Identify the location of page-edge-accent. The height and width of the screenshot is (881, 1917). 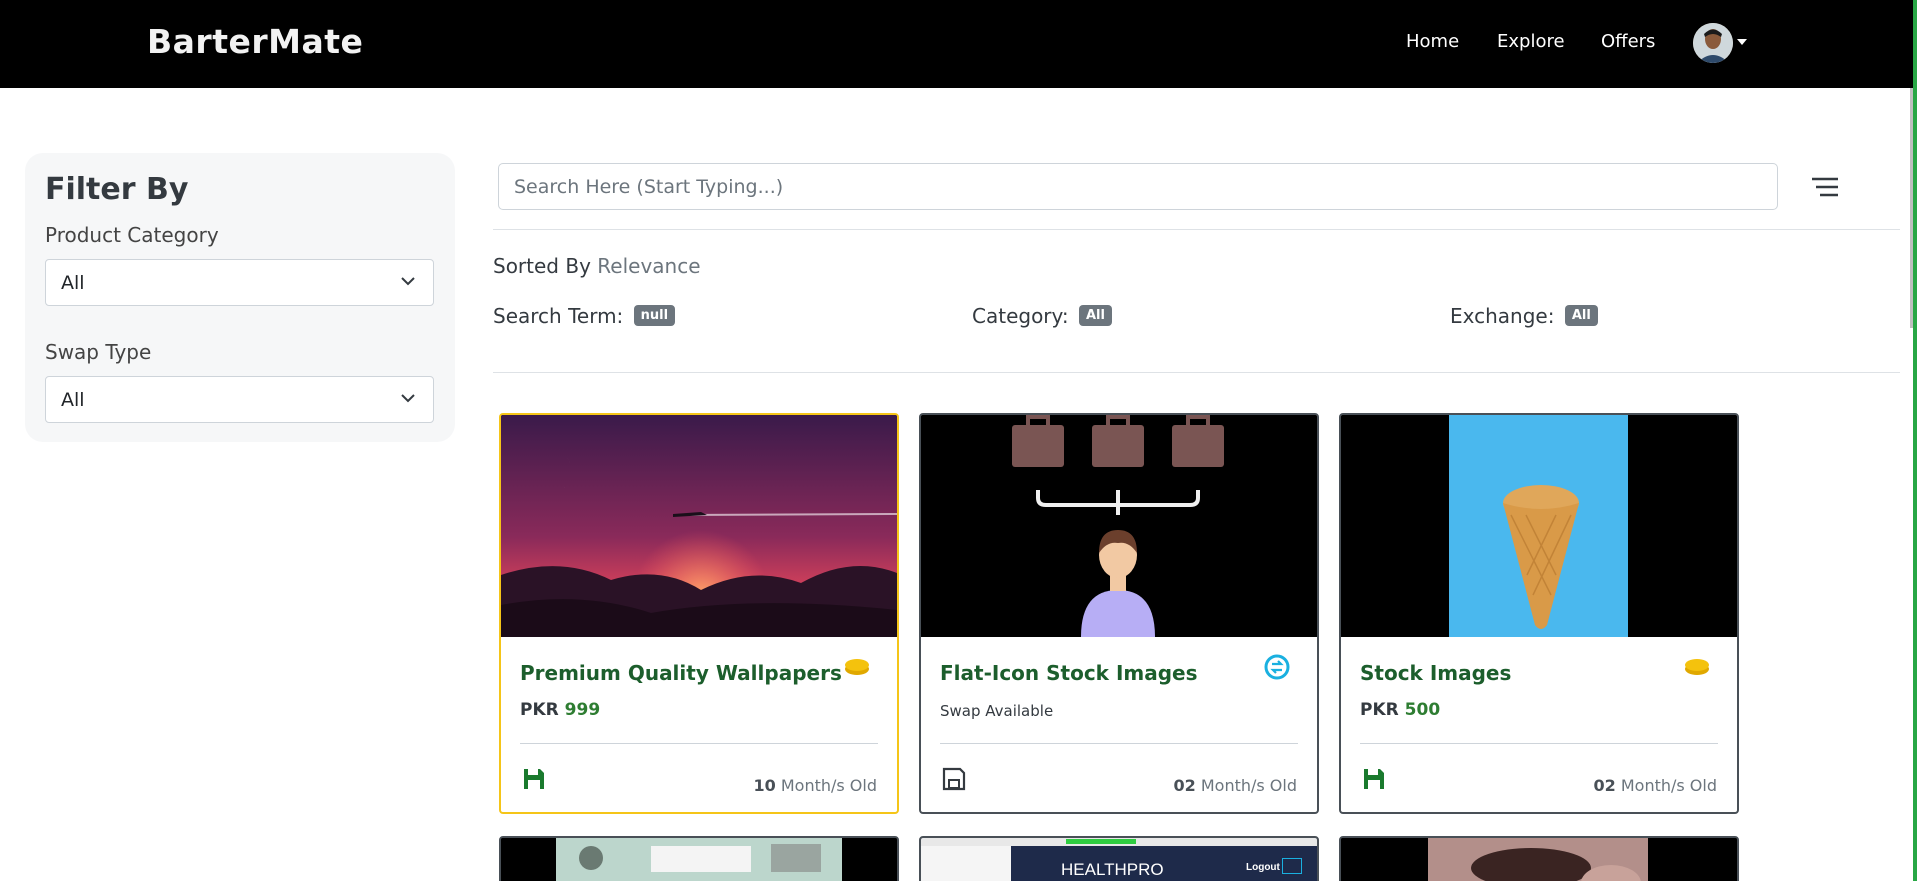
(1915, 440).